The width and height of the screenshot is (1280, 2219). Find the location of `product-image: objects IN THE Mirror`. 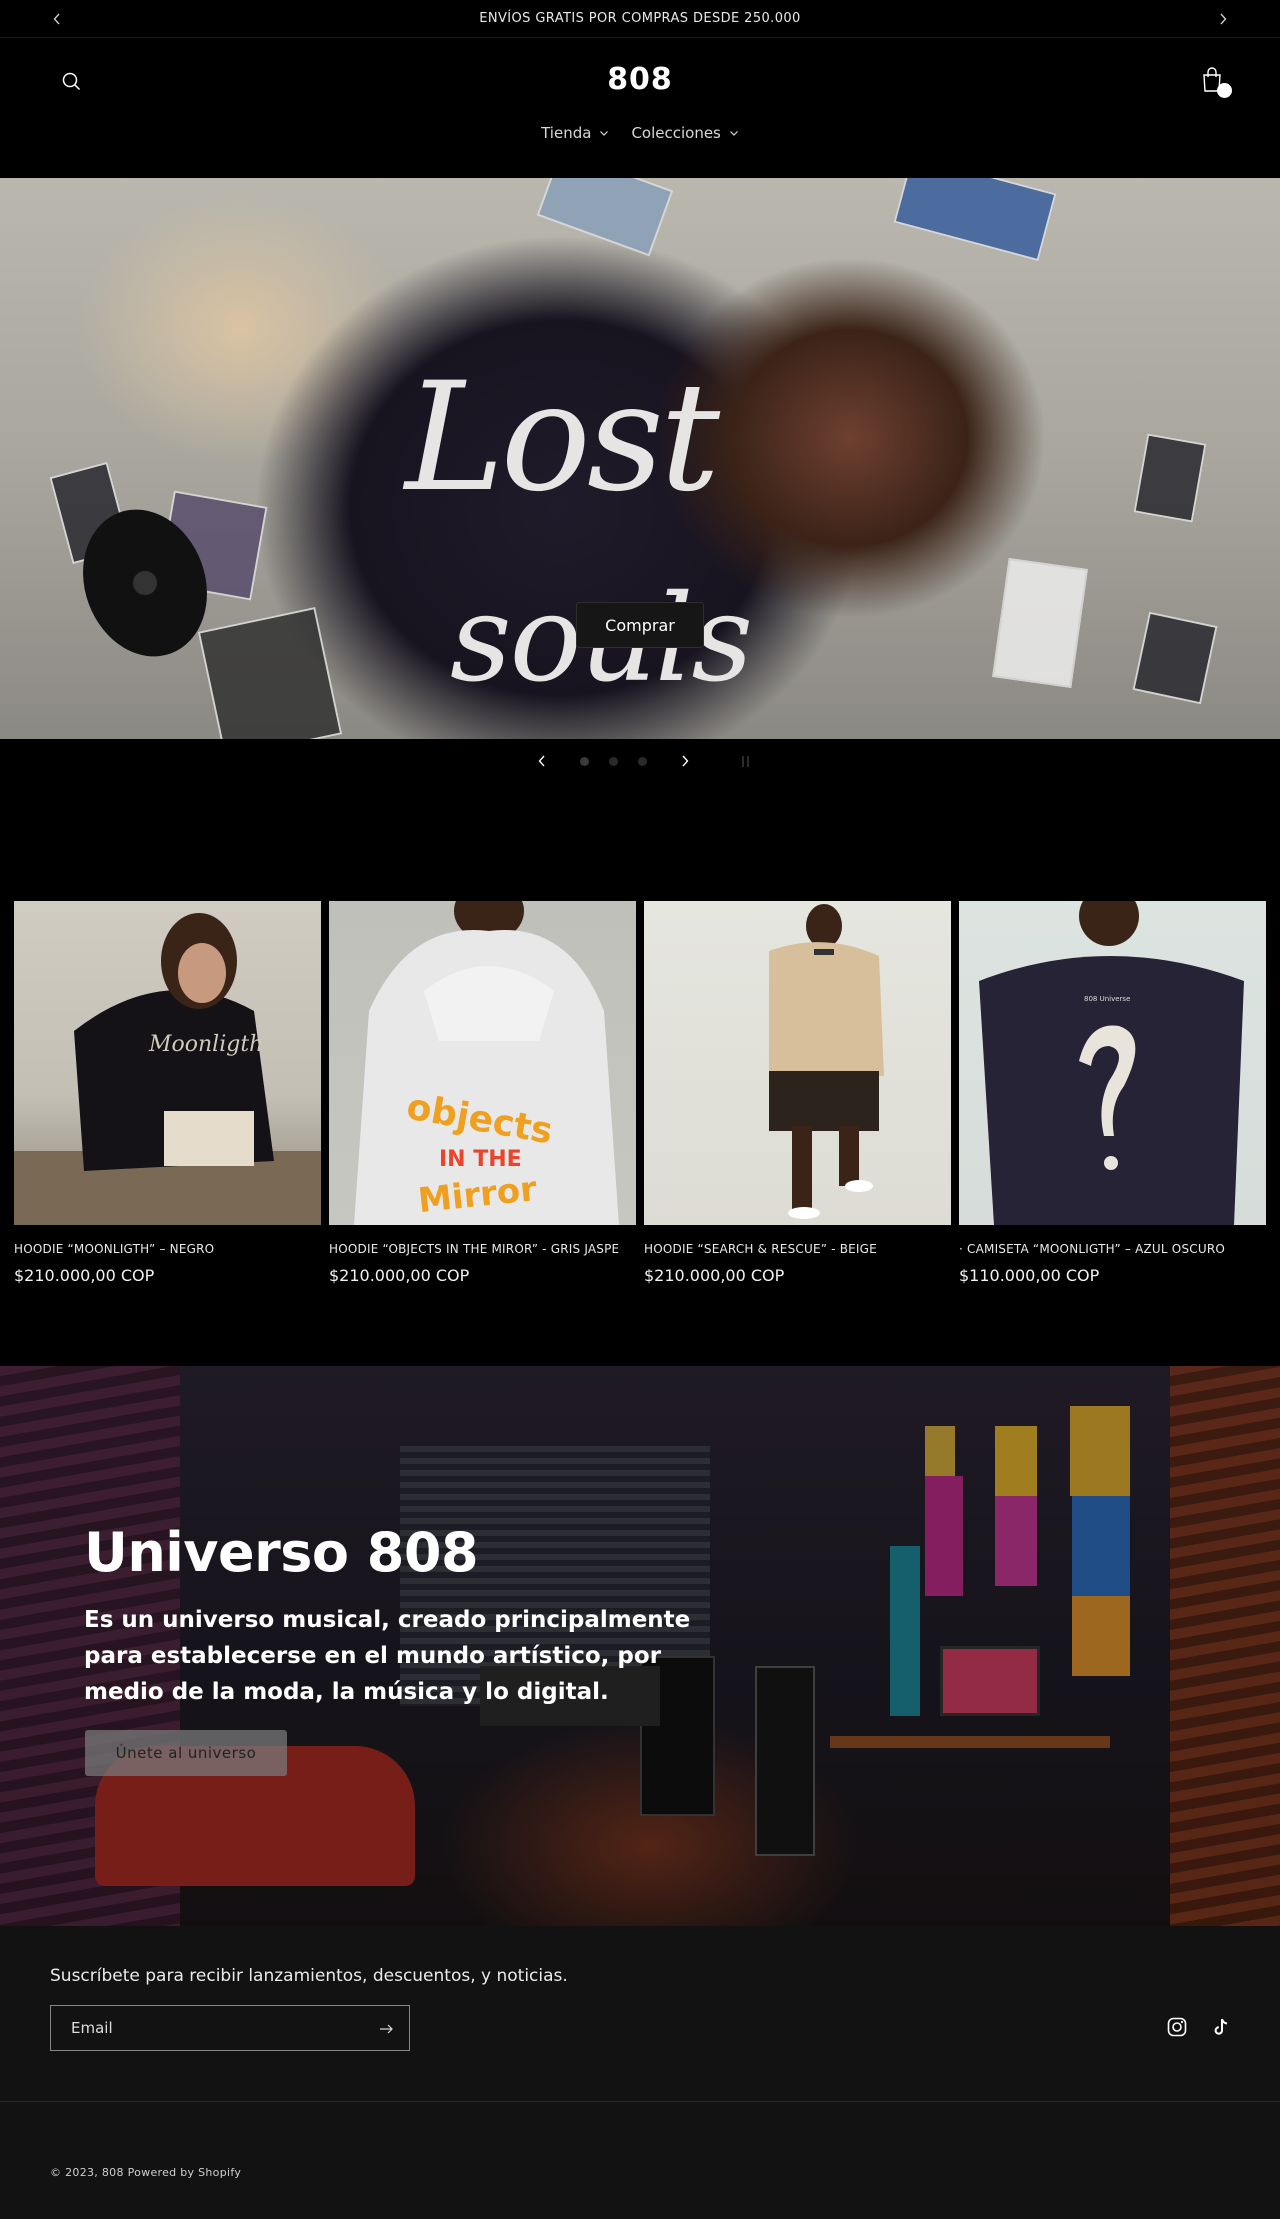

product-image: objects IN THE Mirror is located at coordinates (482, 1063).